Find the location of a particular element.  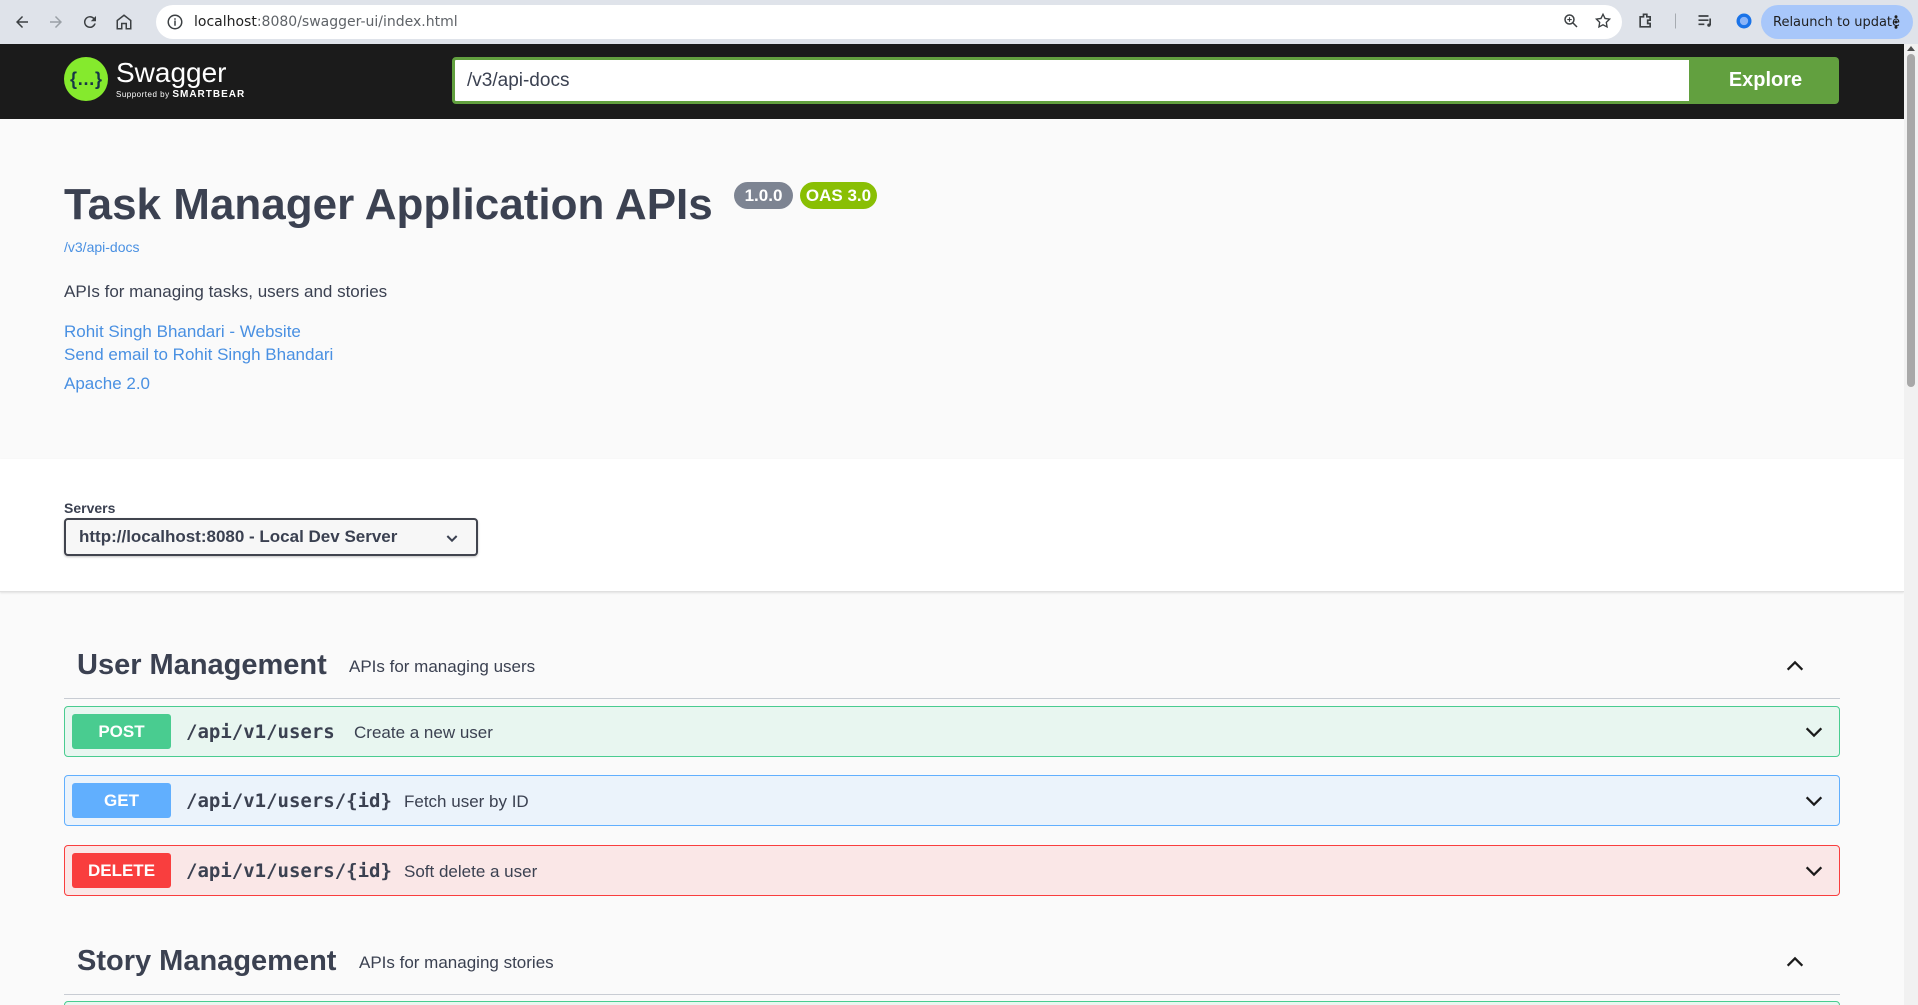

operation-post-users: POST /api/v1/users Create a new user is located at coordinates (952, 731).